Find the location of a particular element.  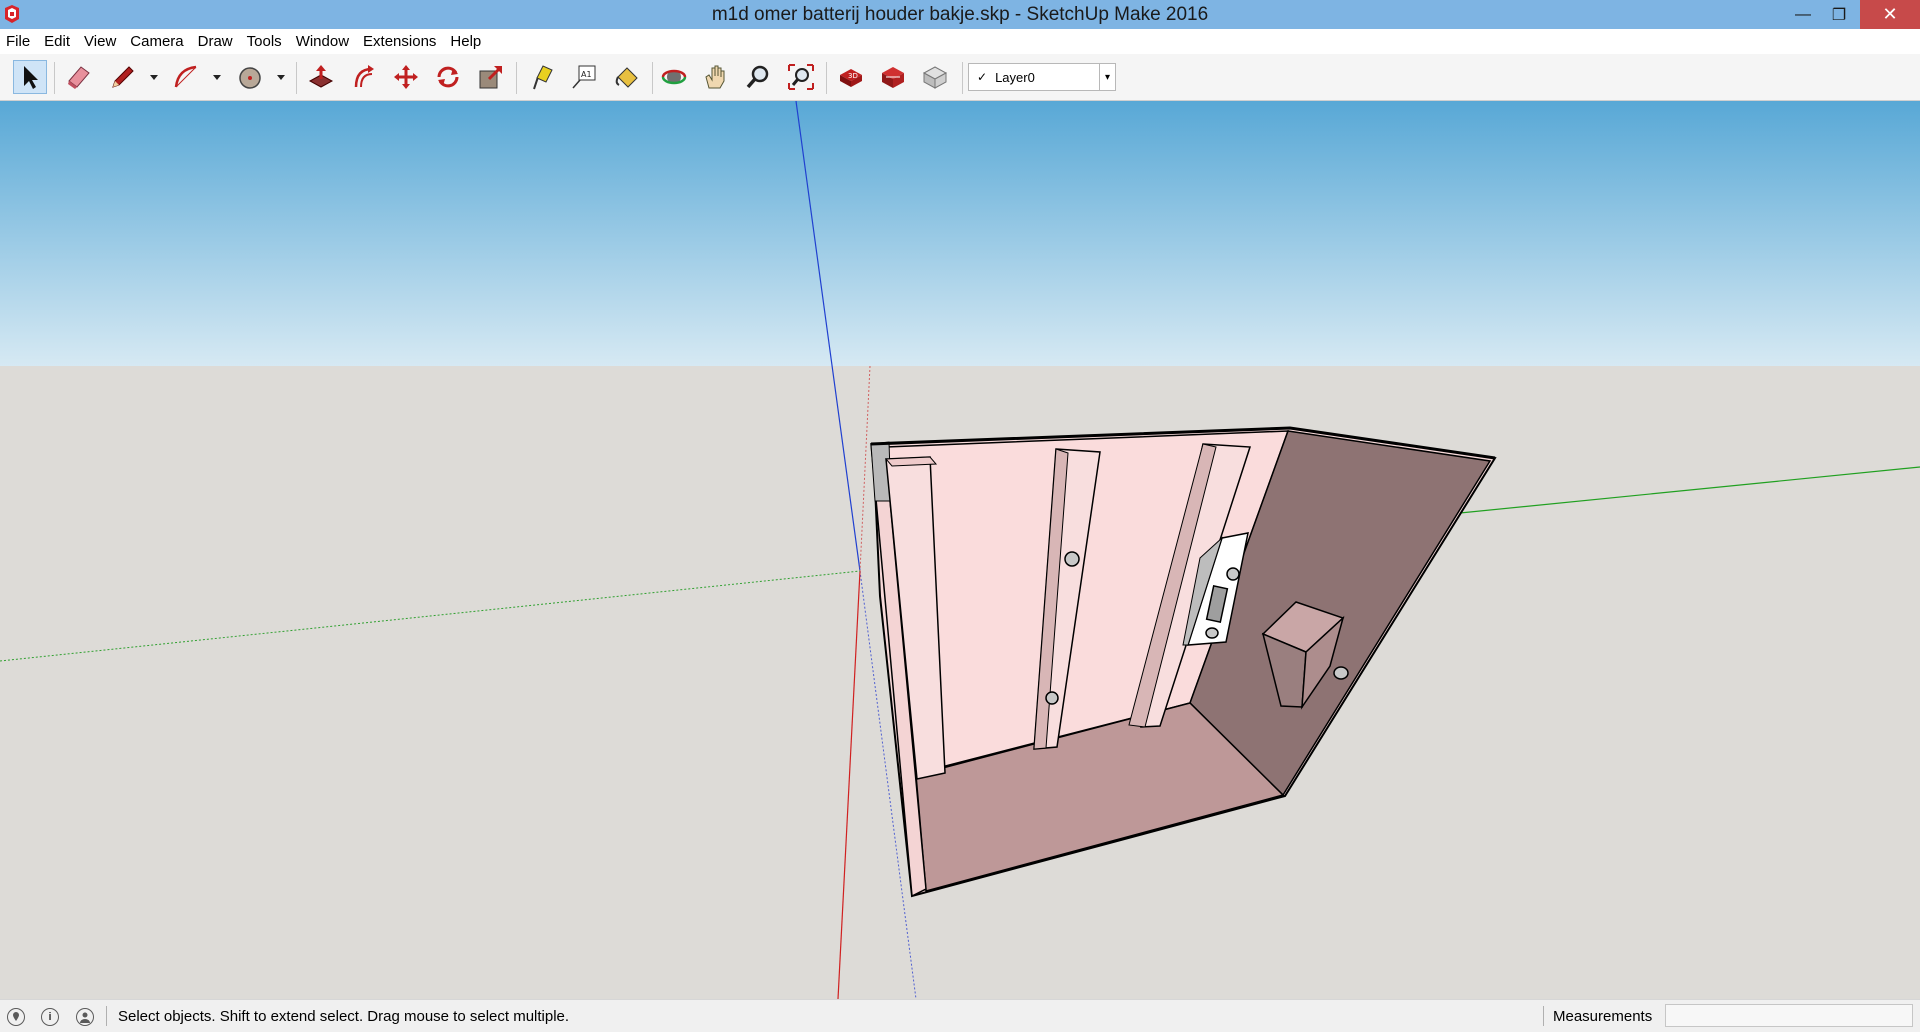

rotate-tool-button is located at coordinates (448, 77).